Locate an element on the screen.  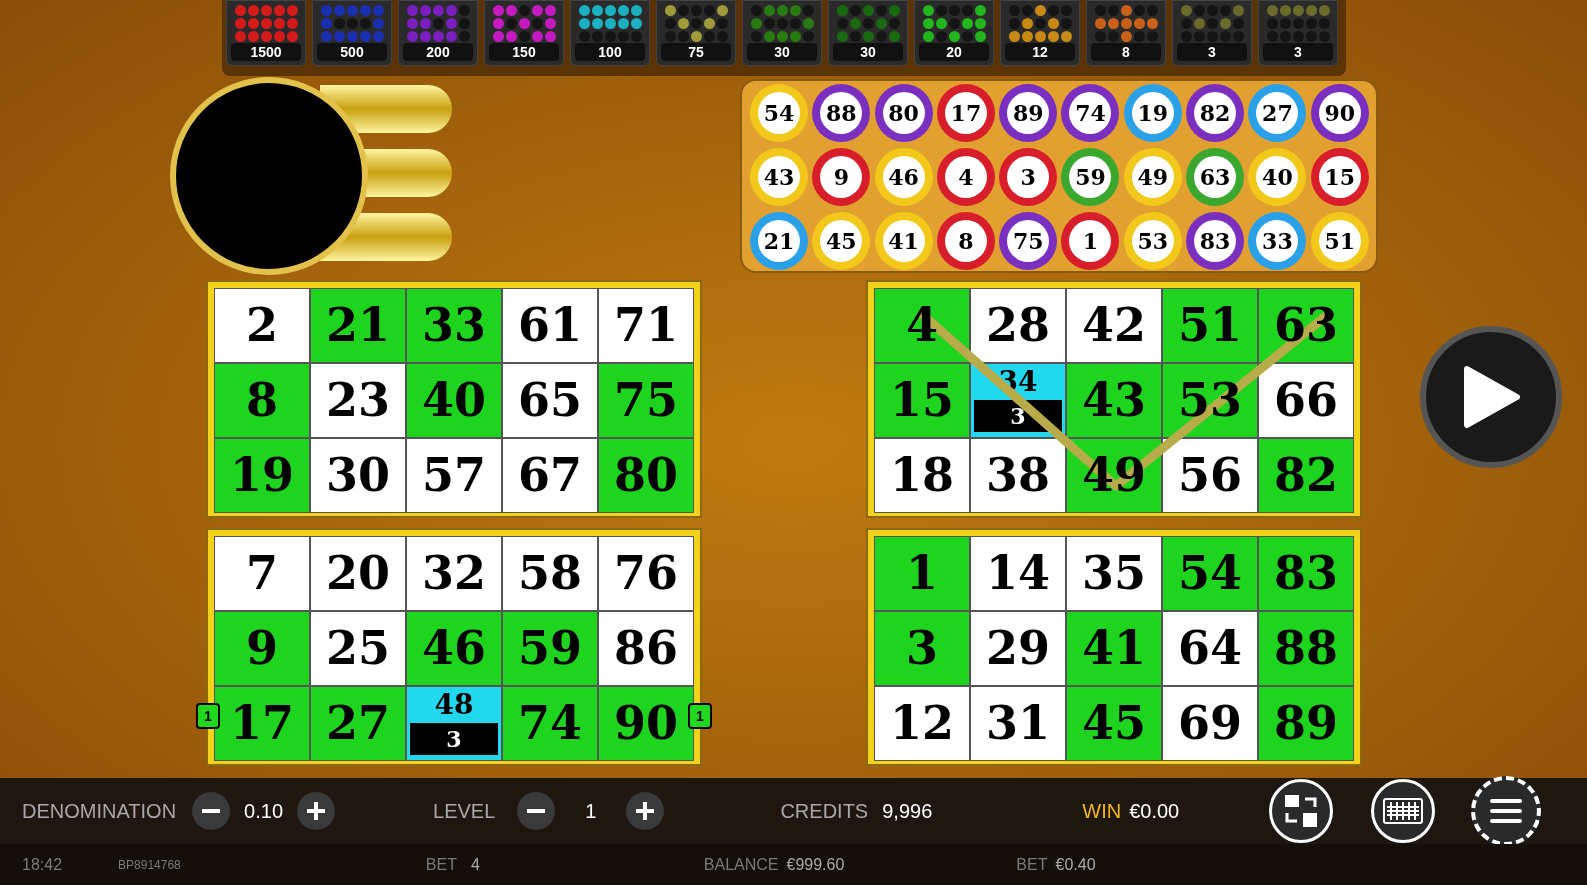
marked-number-cell: 90 is located at coordinates (646, 723).